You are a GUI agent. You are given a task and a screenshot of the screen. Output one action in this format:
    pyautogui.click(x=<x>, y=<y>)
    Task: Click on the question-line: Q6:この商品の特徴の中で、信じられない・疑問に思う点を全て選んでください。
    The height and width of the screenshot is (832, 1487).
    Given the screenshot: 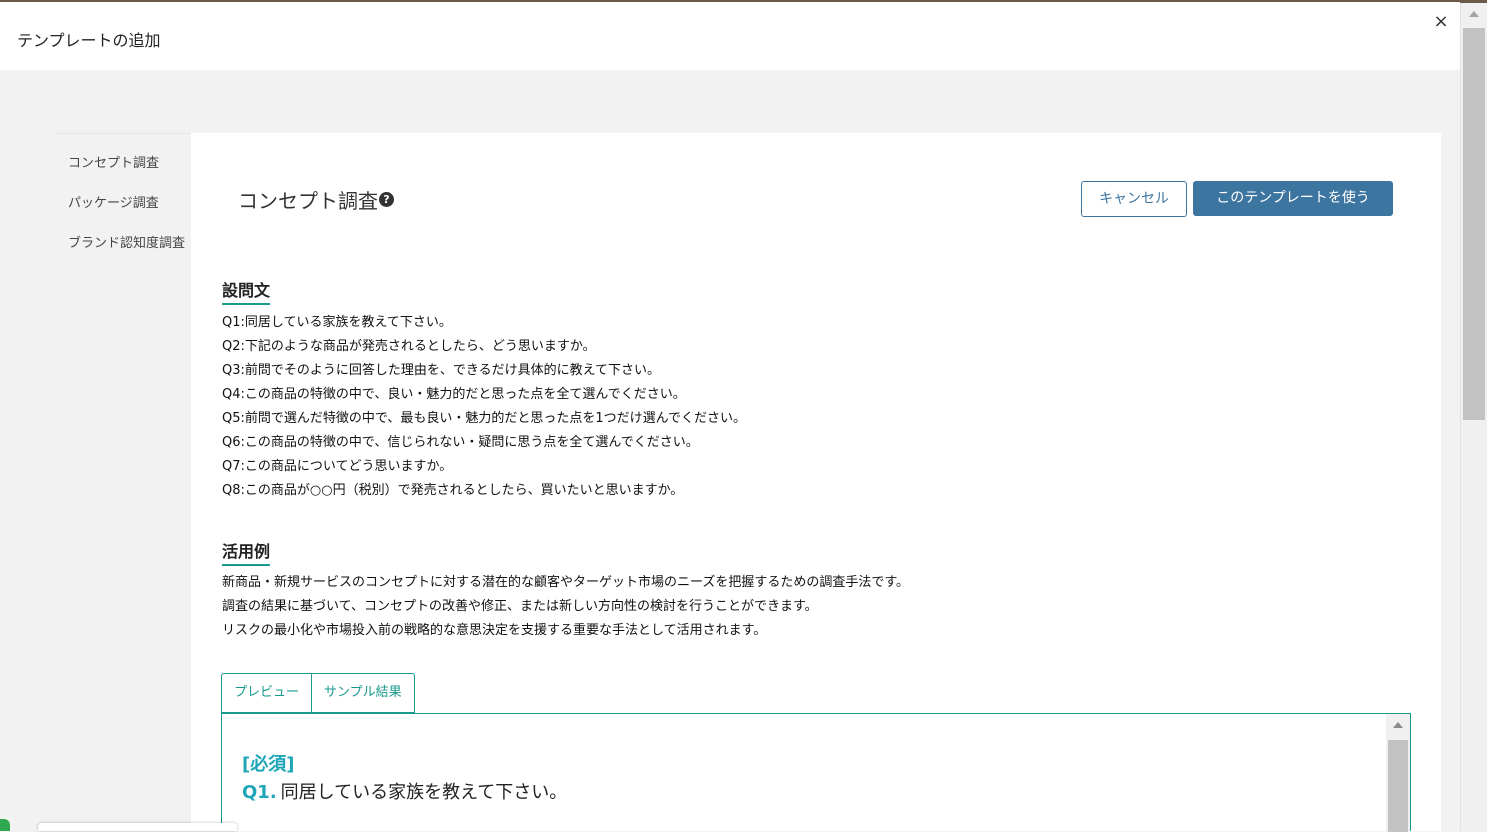 What is the action you would take?
    pyautogui.click(x=460, y=442)
    